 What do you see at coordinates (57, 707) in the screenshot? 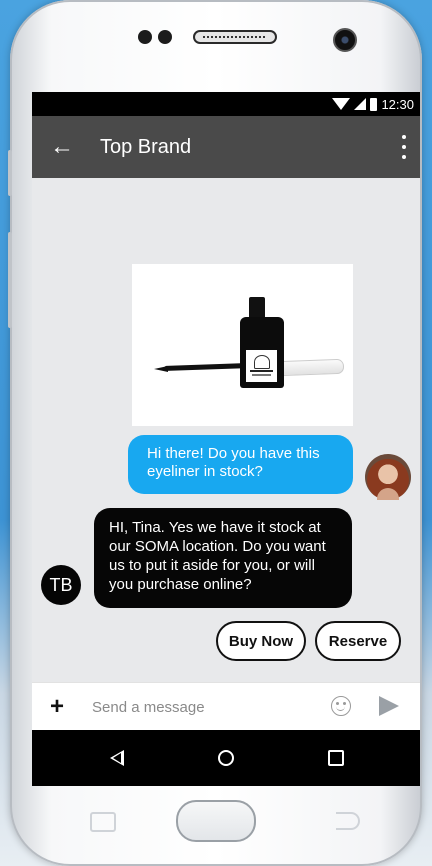
I see `add-attachment-button: +` at bounding box center [57, 707].